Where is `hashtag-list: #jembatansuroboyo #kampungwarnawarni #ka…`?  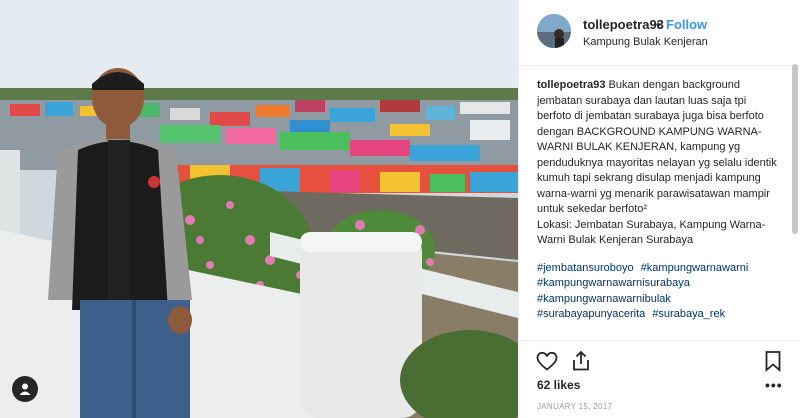
hashtag-list: #jembatansuroboyo #kampungwarnawarni #ka… is located at coordinates (653, 292).